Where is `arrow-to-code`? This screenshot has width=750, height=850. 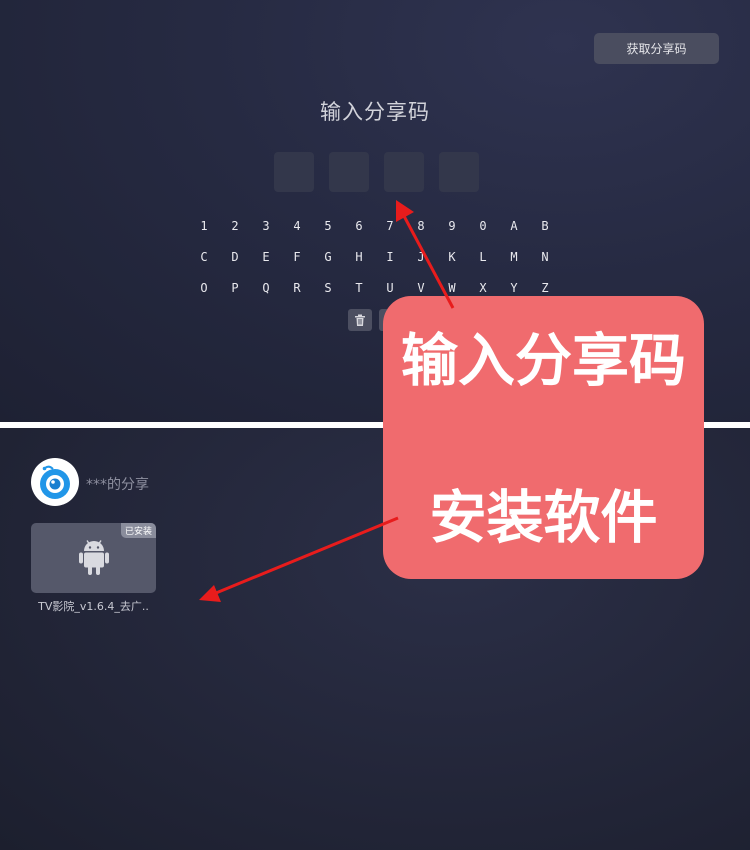 arrow-to-code is located at coordinates (428, 262).